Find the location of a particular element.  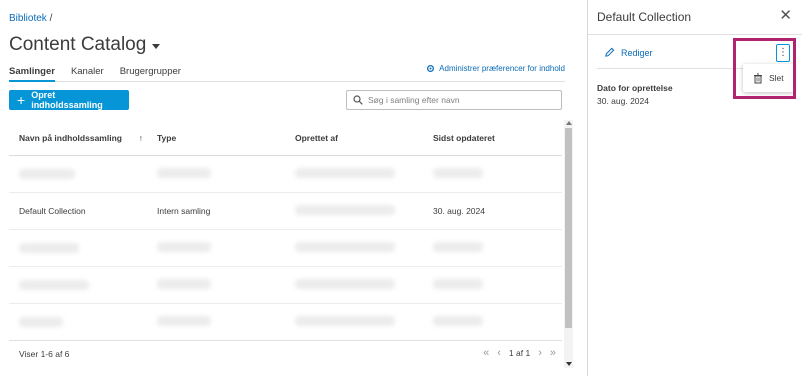

header-type: Type is located at coordinates (226, 138).